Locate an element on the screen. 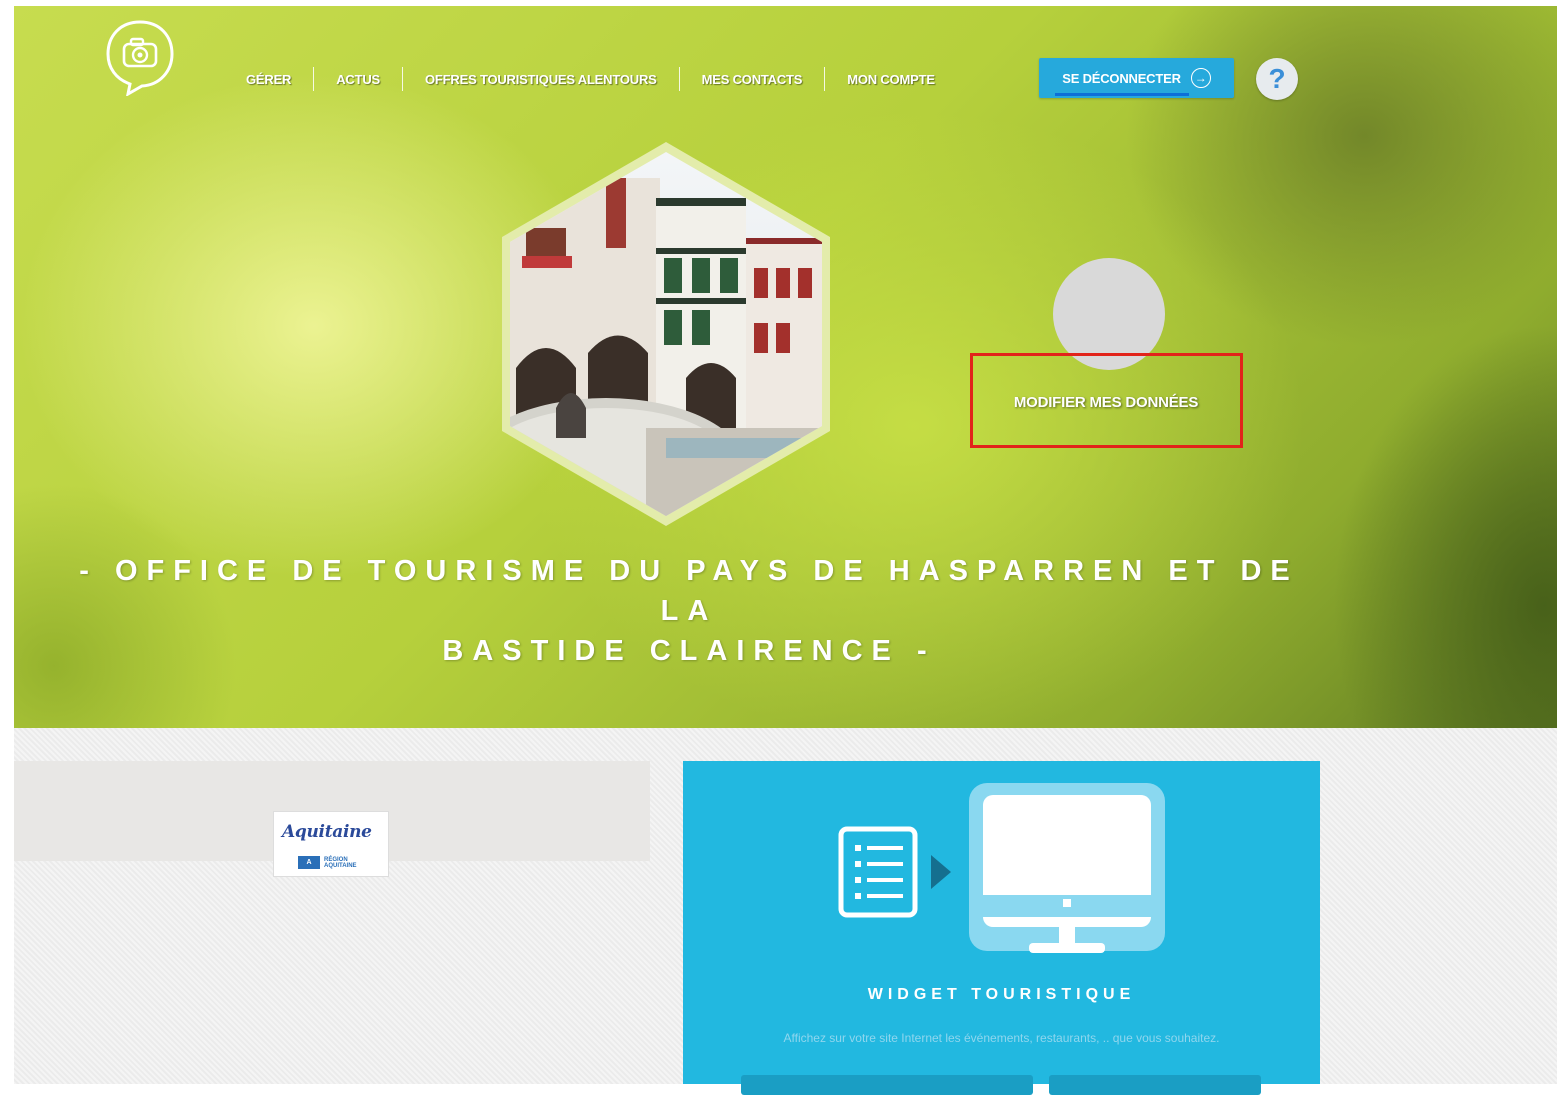 The height and width of the screenshot is (1095, 1557). partner-logo-sub-text: RÉGION AQUITAINE is located at coordinates (340, 863).